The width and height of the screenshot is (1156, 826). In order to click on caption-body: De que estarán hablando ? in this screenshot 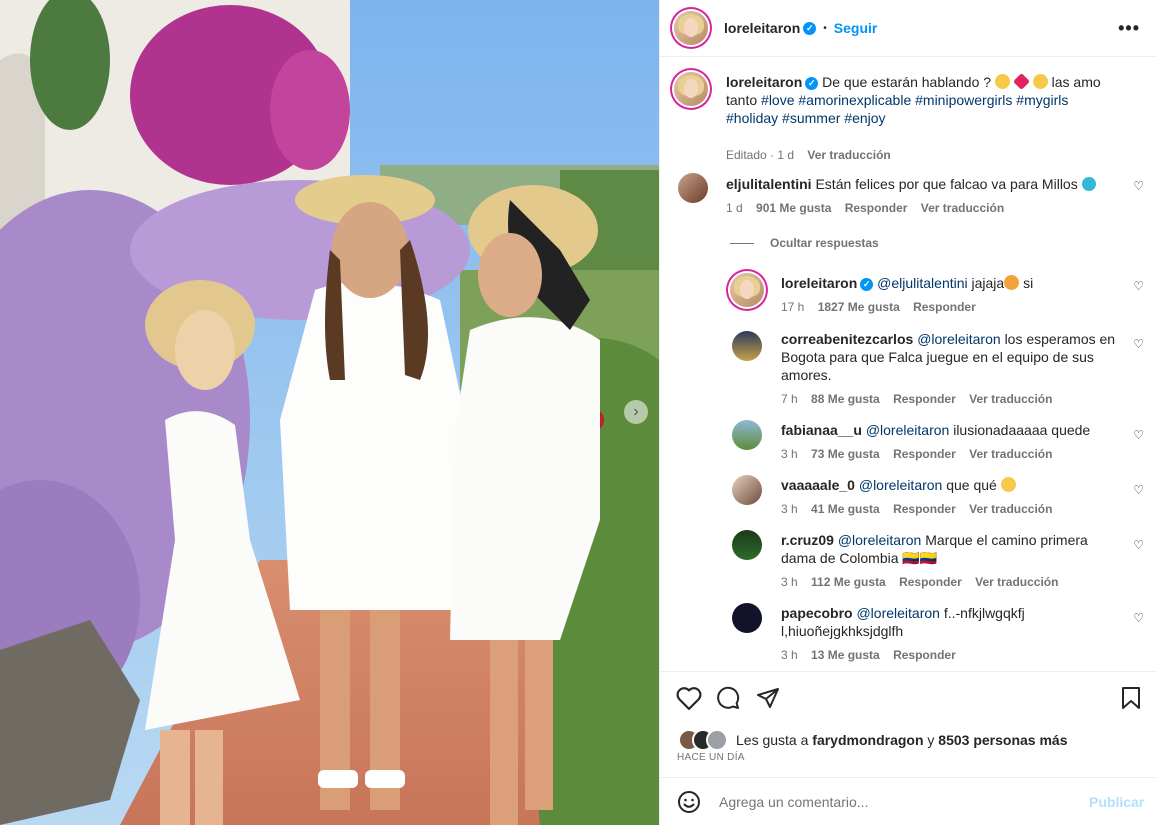, I will do `click(907, 82)`.